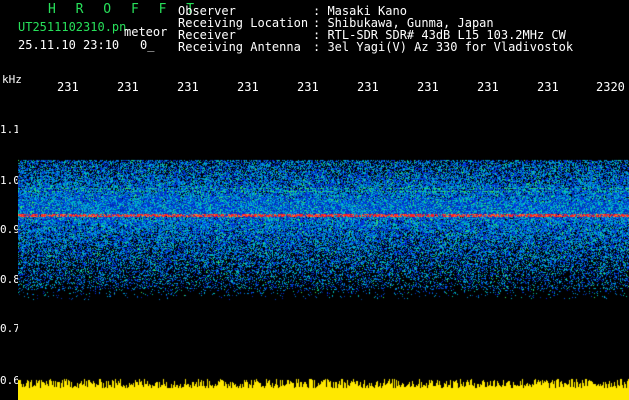 The height and width of the screenshot is (400, 629). I want to click on y-tick-label: 1.0, so click(10, 180).